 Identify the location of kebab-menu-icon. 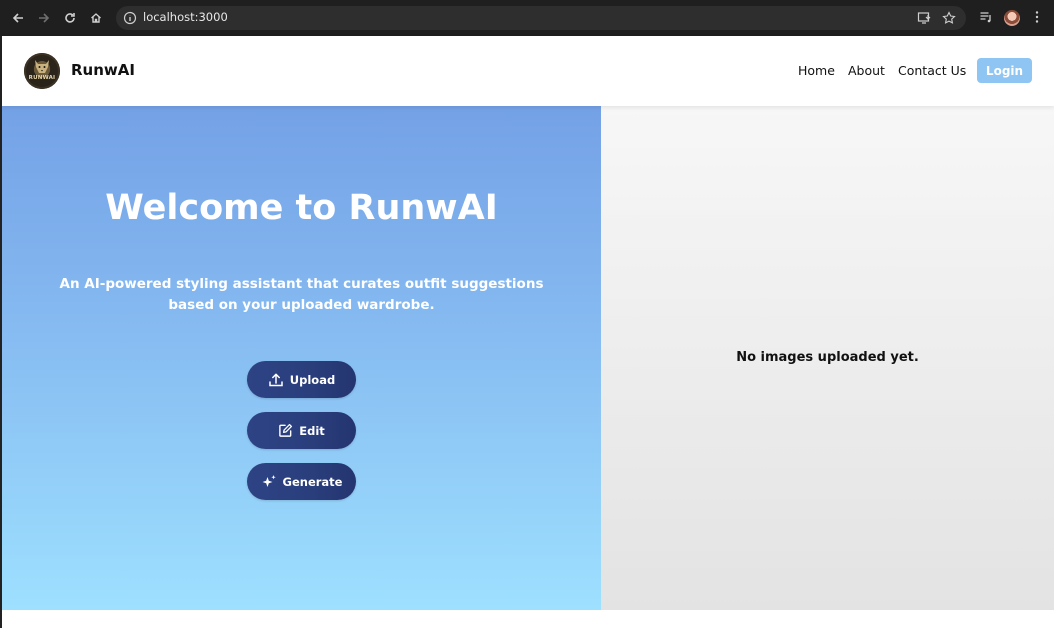
(1037, 17).